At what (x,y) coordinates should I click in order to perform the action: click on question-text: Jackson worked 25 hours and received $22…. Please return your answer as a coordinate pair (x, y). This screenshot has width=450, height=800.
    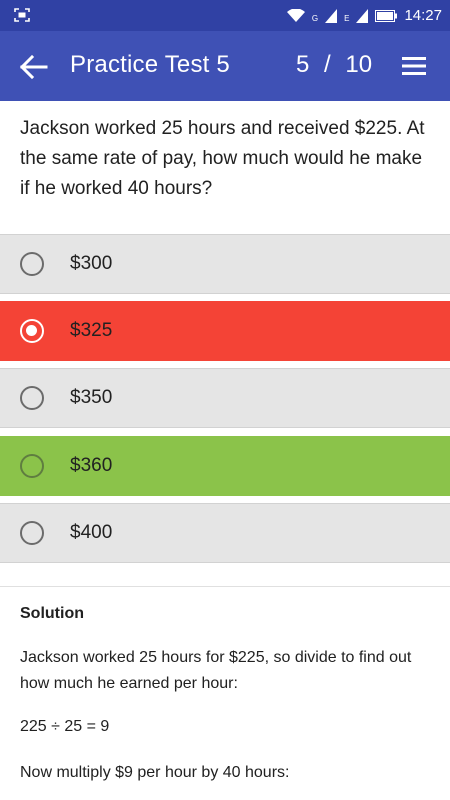
    Looking at the image, I should click on (222, 158).